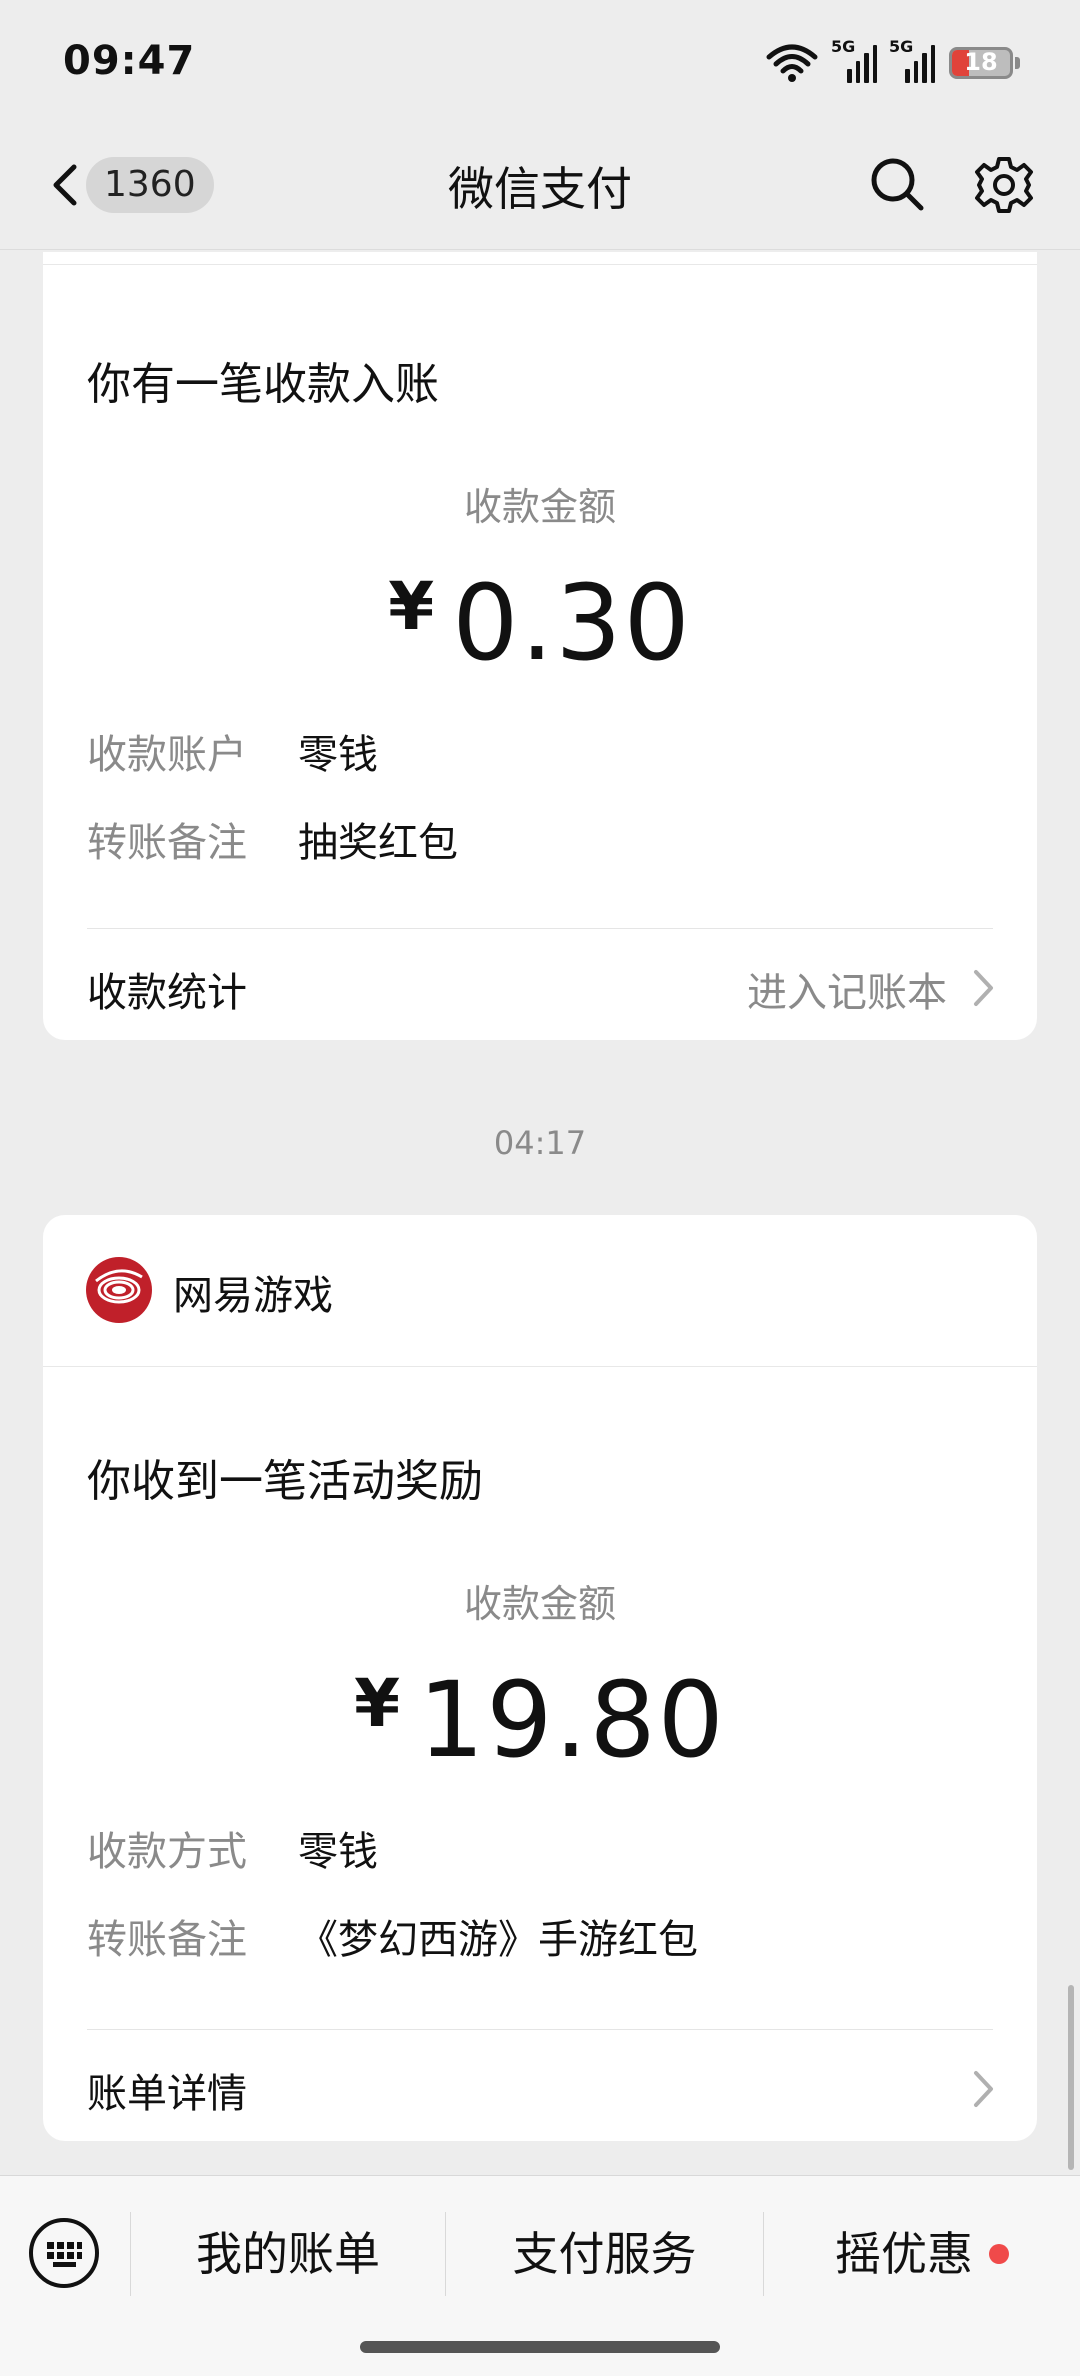 The image size is (1080, 2376). I want to click on menu-my-bills: 我的账单, so click(288, 2254).